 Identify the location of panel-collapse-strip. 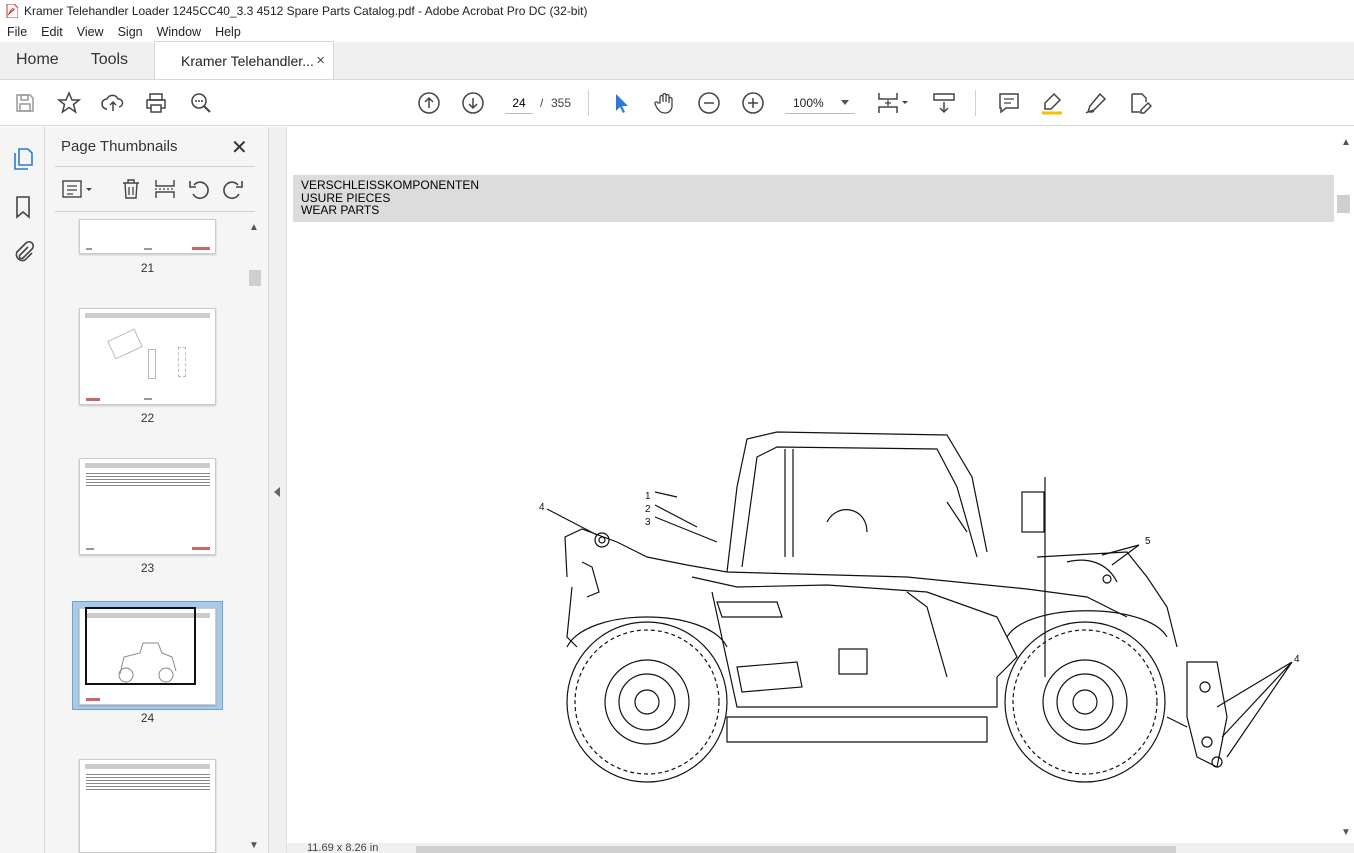
(278, 490).